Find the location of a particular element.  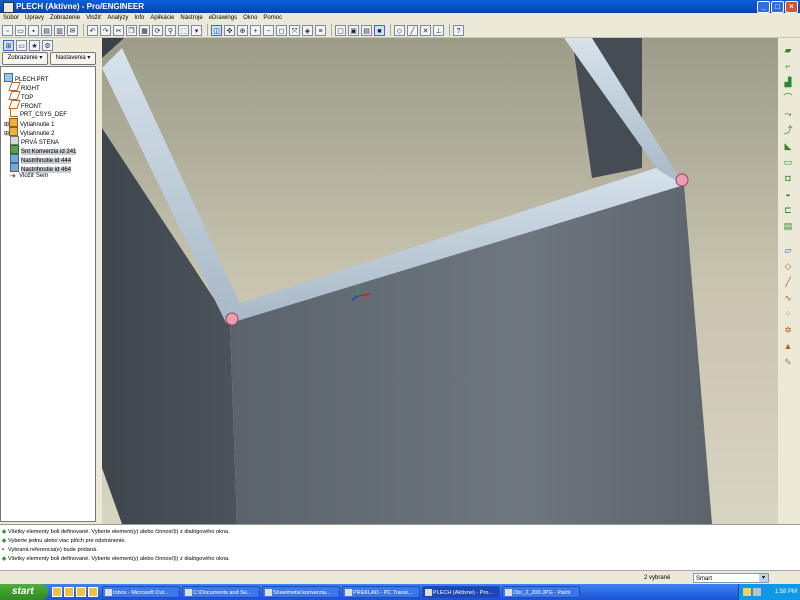

form-icon: ◒ is located at coordinates (788, 194).